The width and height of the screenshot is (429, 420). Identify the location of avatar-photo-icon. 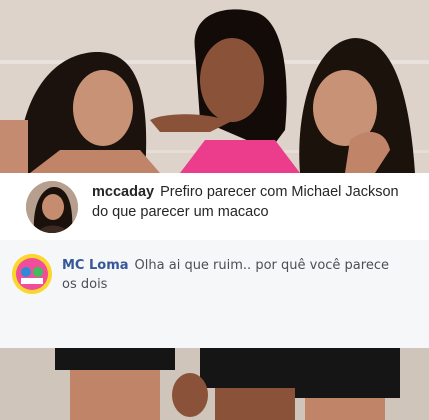
(52, 207).